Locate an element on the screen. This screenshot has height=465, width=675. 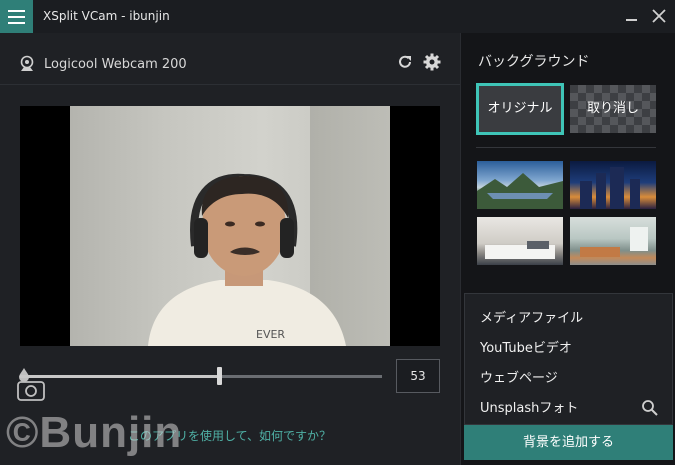
camera-name: Logicool Webcam 200 is located at coordinates (115, 64).